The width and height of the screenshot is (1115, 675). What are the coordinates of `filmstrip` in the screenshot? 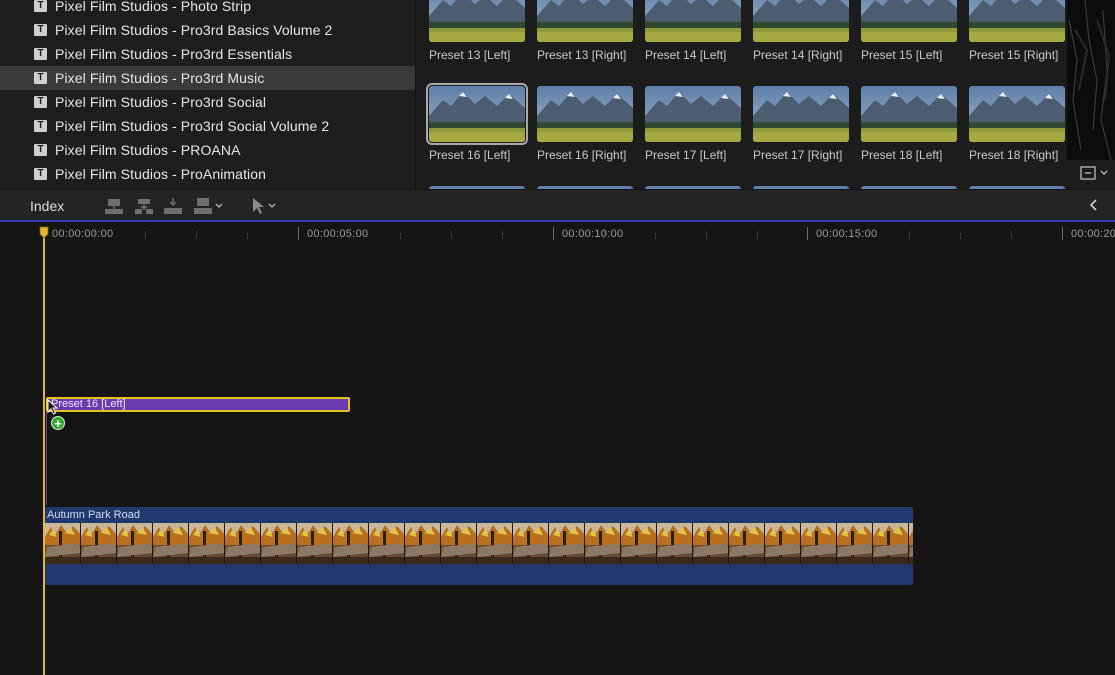 It's located at (479, 543).